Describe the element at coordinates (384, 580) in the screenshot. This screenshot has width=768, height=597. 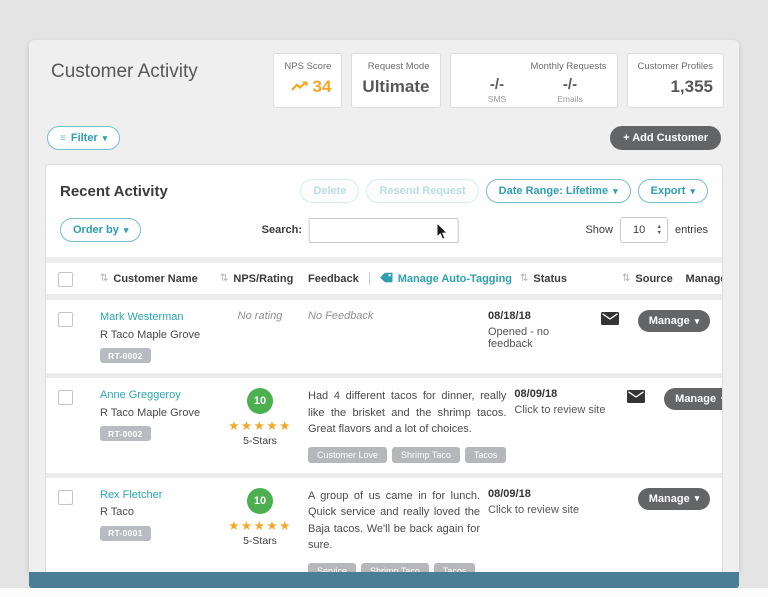
I see `footer-bar` at that location.